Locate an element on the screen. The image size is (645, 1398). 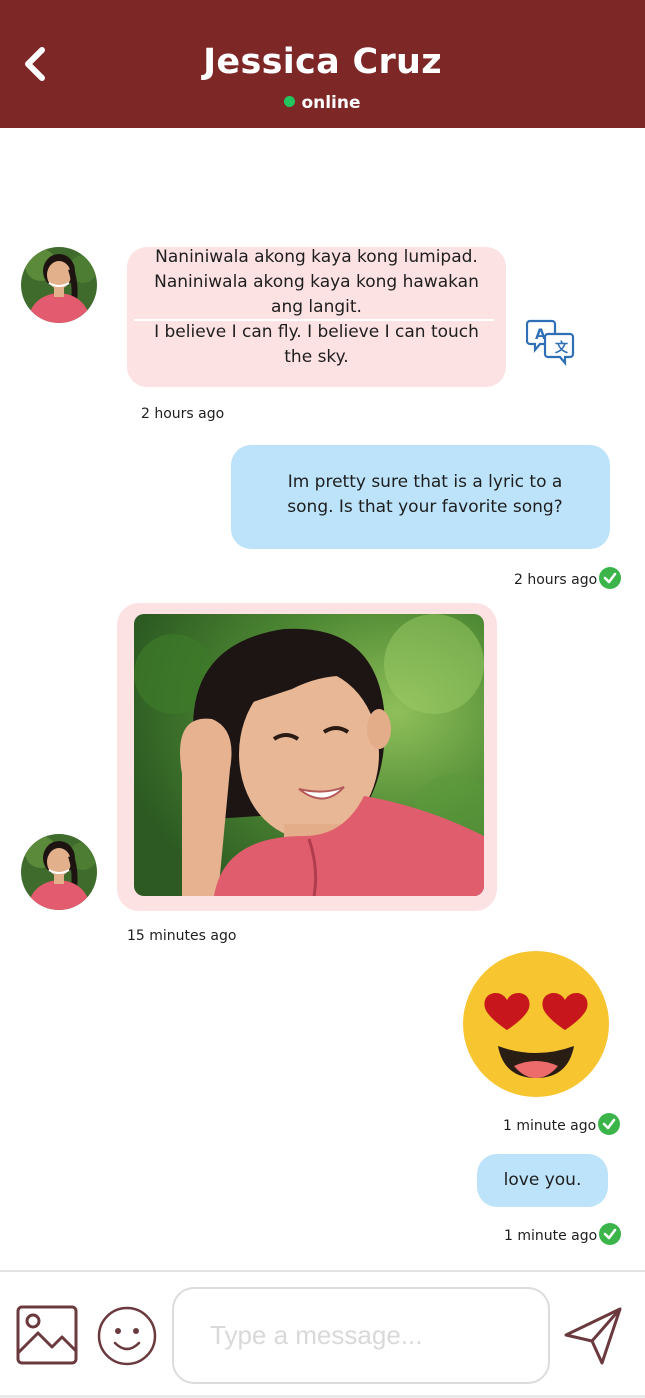
online-dot-icon is located at coordinates (290, 101).